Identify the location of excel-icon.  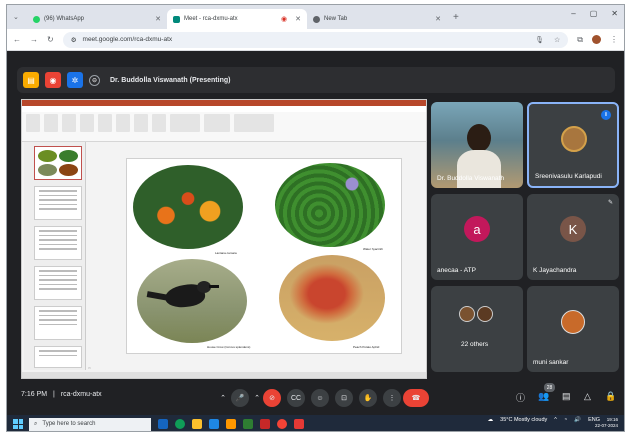
(248, 424).